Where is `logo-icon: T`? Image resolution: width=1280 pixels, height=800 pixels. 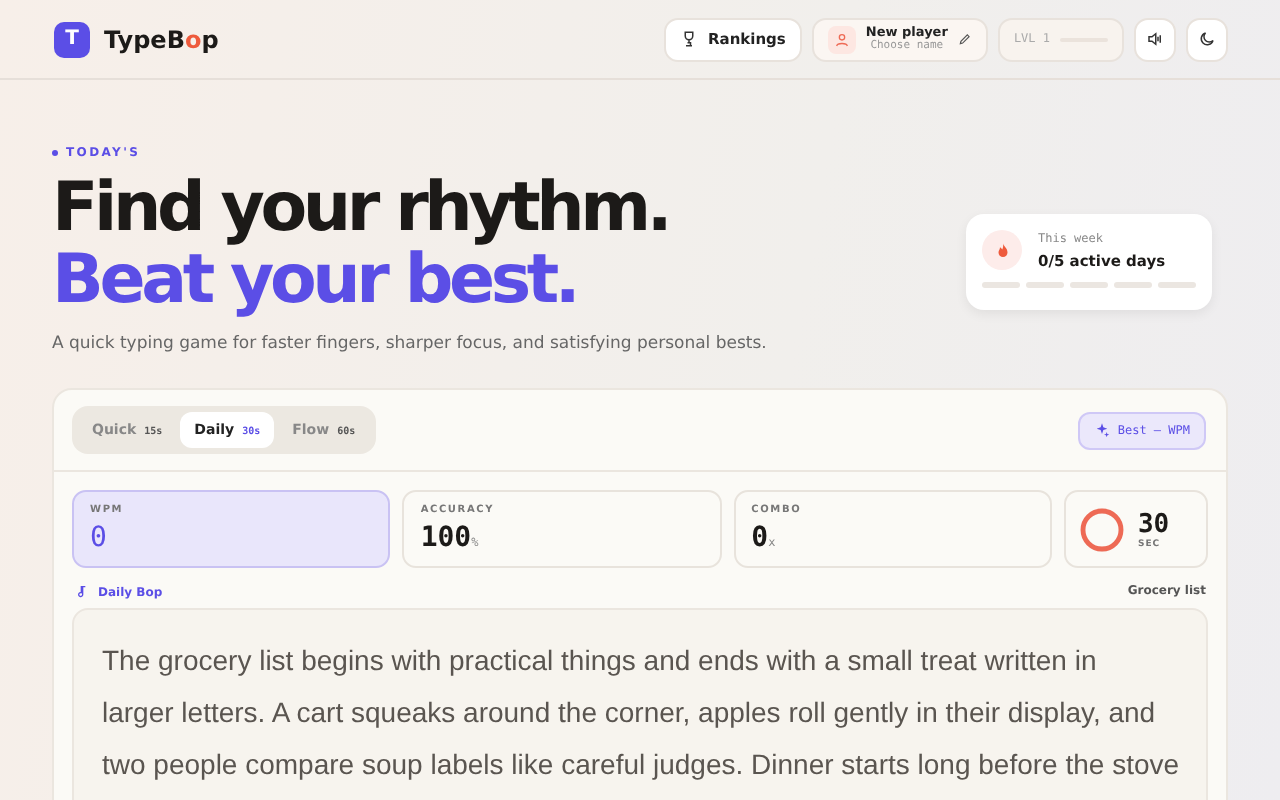 logo-icon: T is located at coordinates (72, 39).